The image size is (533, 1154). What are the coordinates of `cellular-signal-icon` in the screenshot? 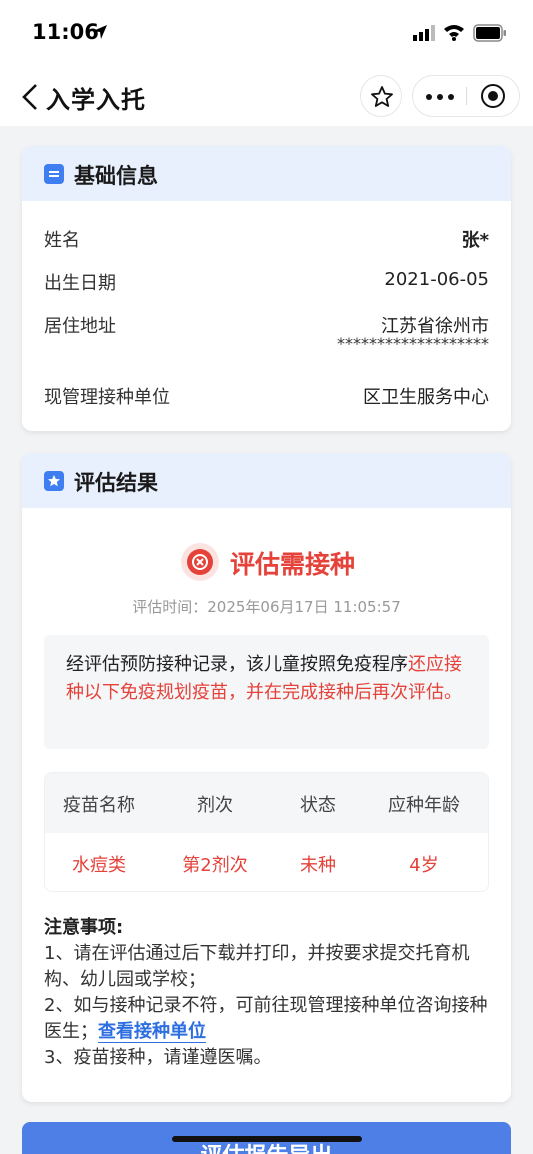 It's located at (424, 33).